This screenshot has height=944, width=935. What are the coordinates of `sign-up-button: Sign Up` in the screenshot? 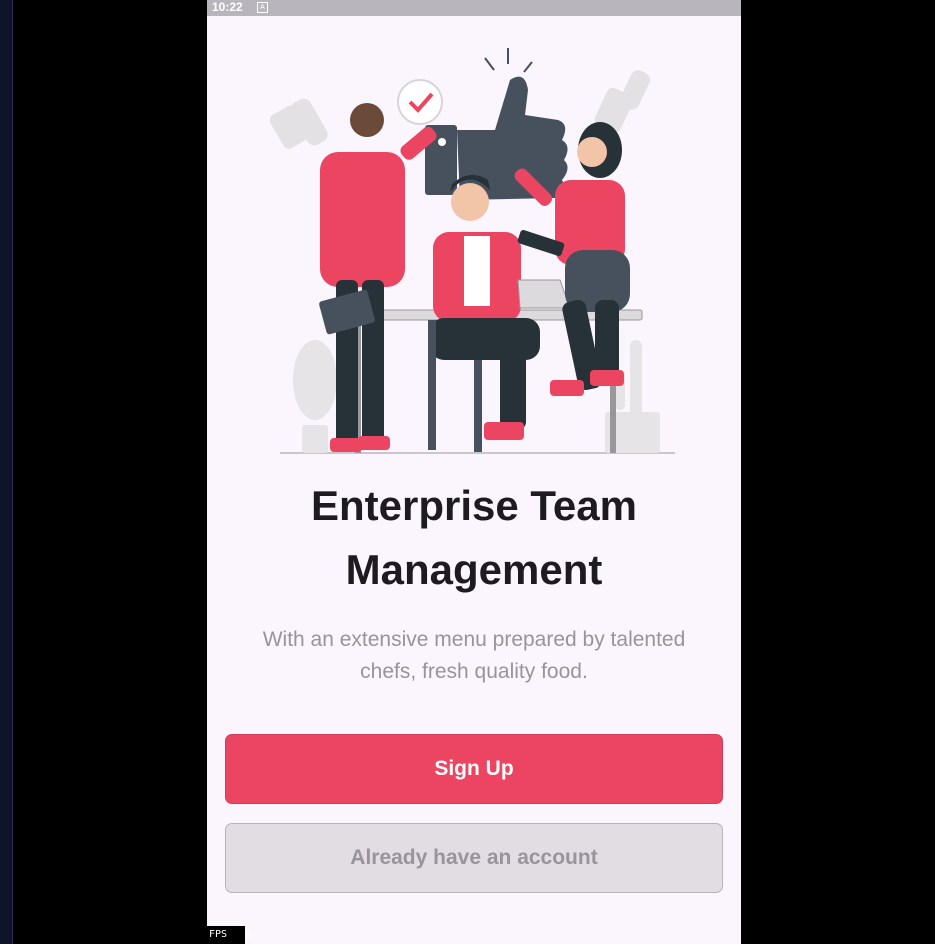 It's located at (474, 769).